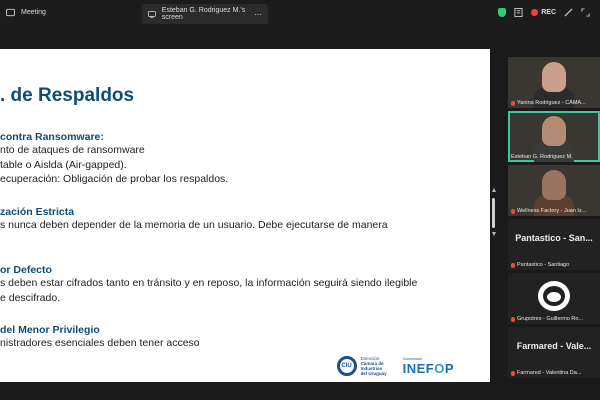  What do you see at coordinates (346, 366) in the screenshot?
I see `ciu-mark: CIU` at bounding box center [346, 366].